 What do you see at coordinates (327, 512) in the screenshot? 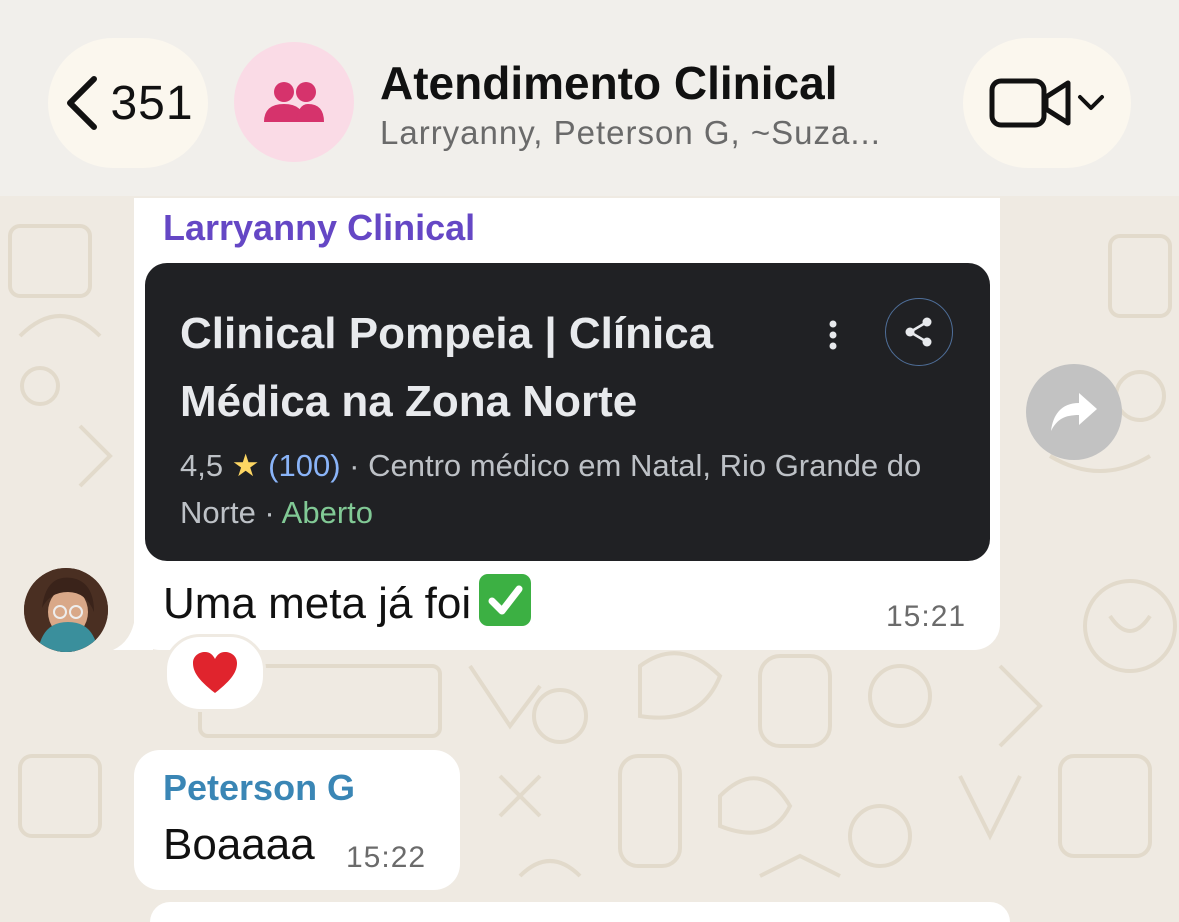
I see `open-status: Aberto` at bounding box center [327, 512].